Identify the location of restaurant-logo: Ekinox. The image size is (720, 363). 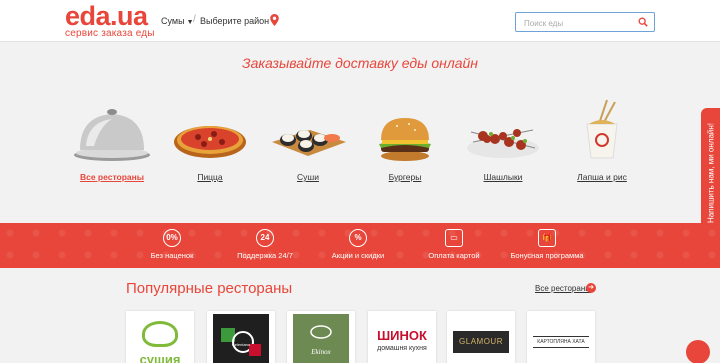
(321, 338).